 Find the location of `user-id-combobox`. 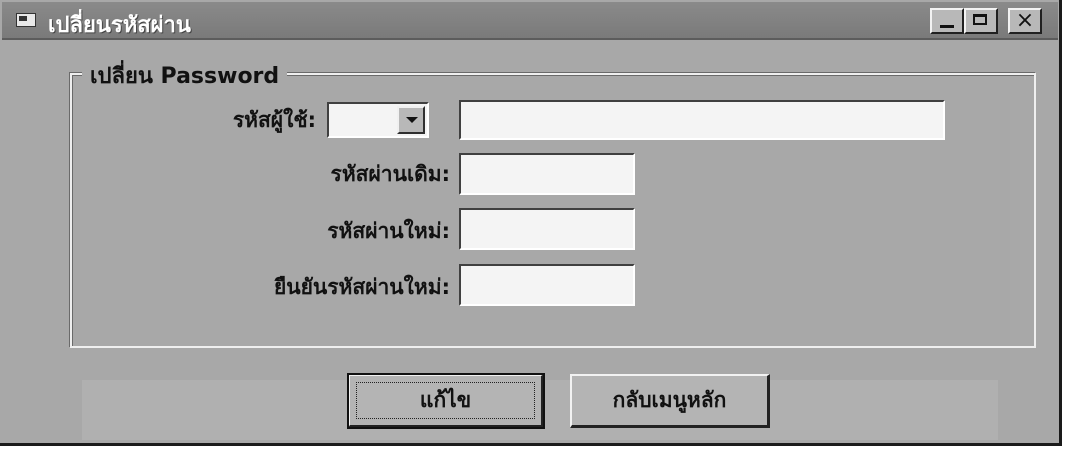

user-id-combobox is located at coordinates (378, 120).